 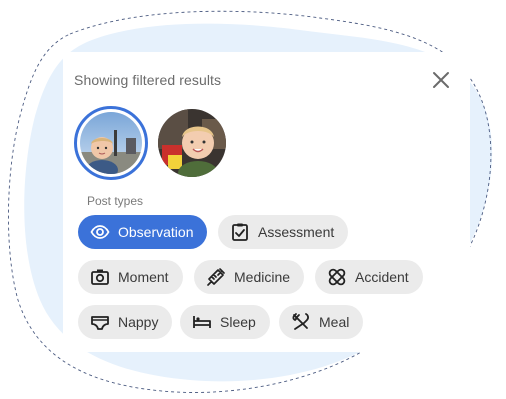 What do you see at coordinates (115, 201) in the screenshot?
I see `post-types-label: Post types` at bounding box center [115, 201].